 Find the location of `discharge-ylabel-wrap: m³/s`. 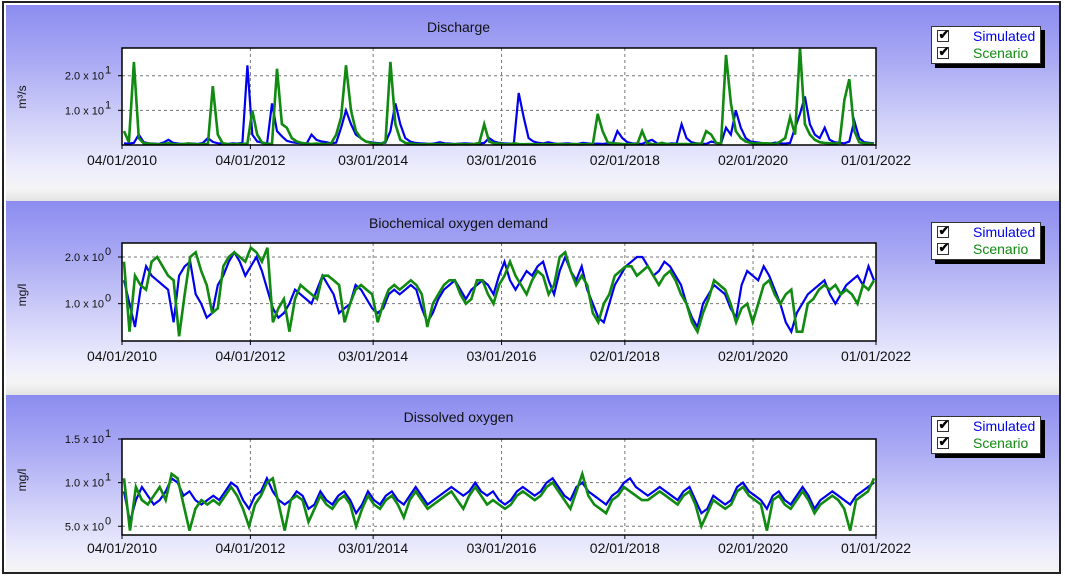

discharge-ylabel-wrap: m³/s is located at coordinates (25, 98).